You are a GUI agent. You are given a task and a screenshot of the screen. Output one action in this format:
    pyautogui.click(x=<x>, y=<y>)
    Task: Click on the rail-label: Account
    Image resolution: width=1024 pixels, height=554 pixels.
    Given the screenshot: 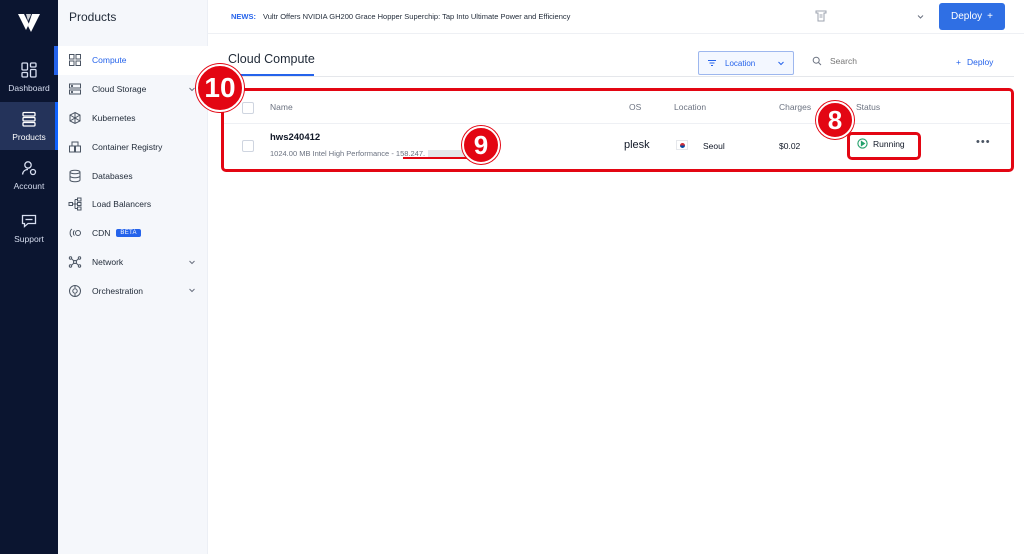 What is the action you would take?
    pyautogui.click(x=29, y=186)
    